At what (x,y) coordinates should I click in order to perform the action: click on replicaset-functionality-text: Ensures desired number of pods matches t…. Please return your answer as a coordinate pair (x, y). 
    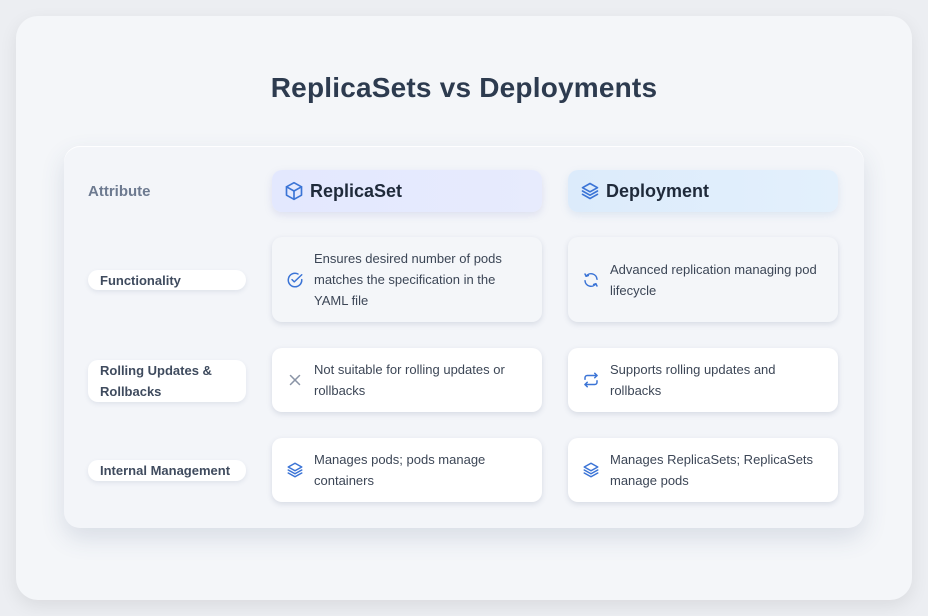
    Looking at the image, I should click on (408, 279).